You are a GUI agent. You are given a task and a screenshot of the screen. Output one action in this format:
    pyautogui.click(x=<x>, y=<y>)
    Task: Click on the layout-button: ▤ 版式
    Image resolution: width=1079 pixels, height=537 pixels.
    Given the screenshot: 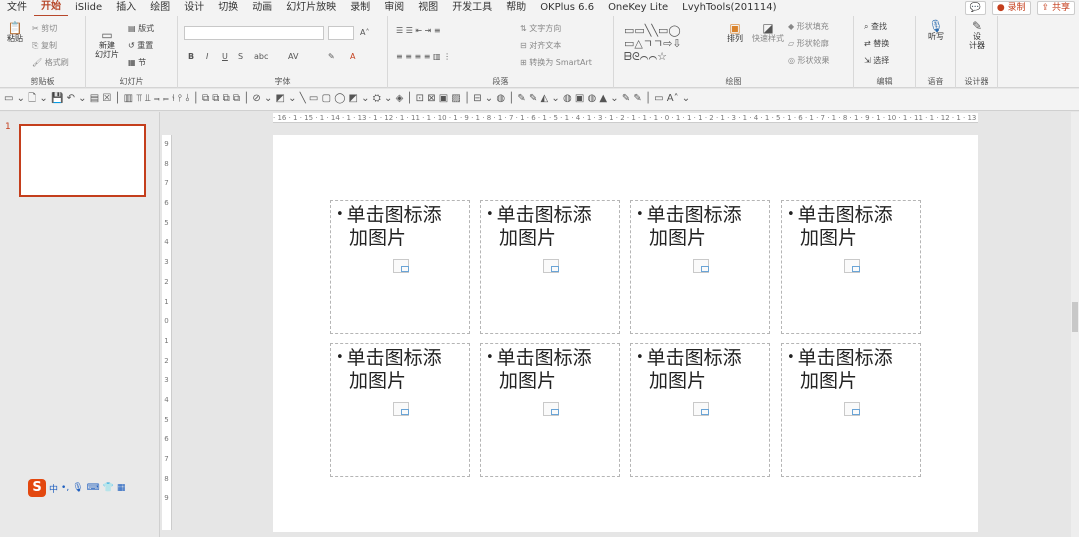 What is the action you would take?
    pyautogui.click(x=141, y=29)
    